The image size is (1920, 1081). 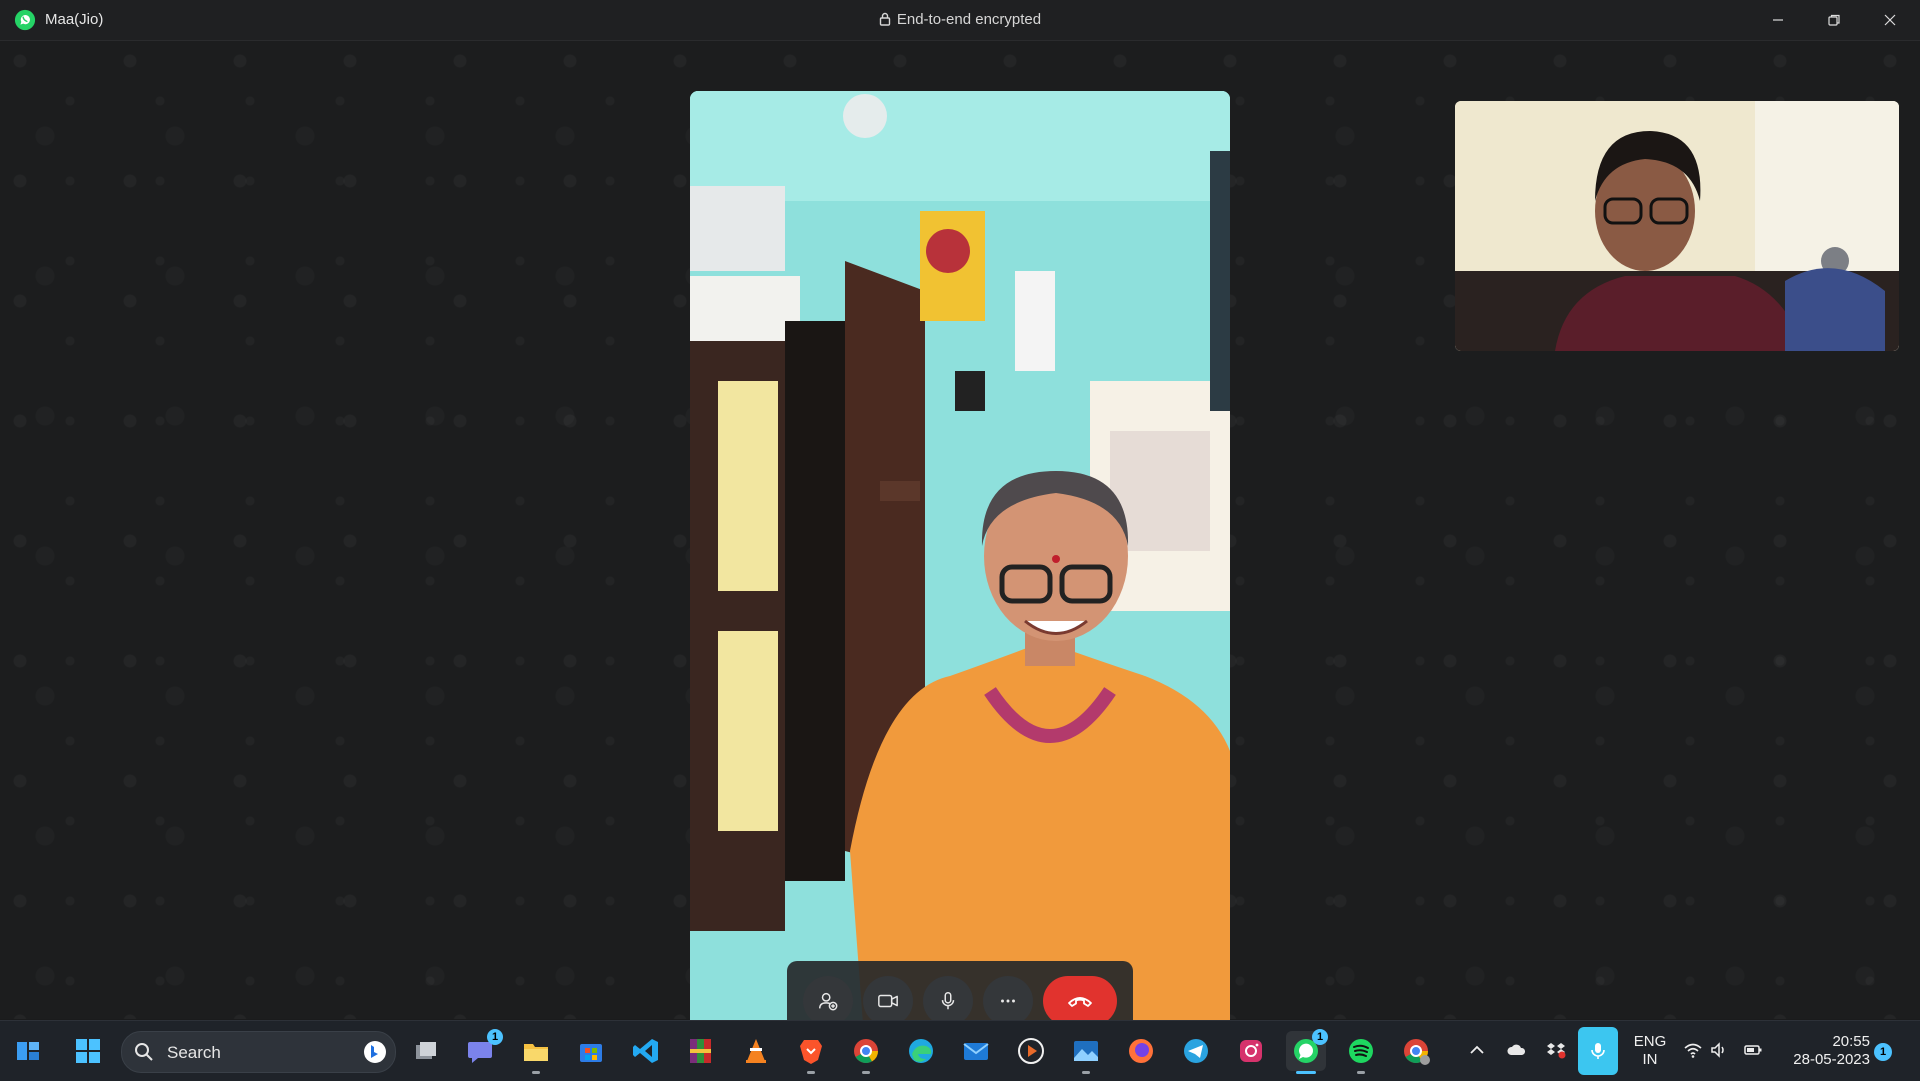 I want to click on volume-tray-button, so click(x=1719, y=1050).